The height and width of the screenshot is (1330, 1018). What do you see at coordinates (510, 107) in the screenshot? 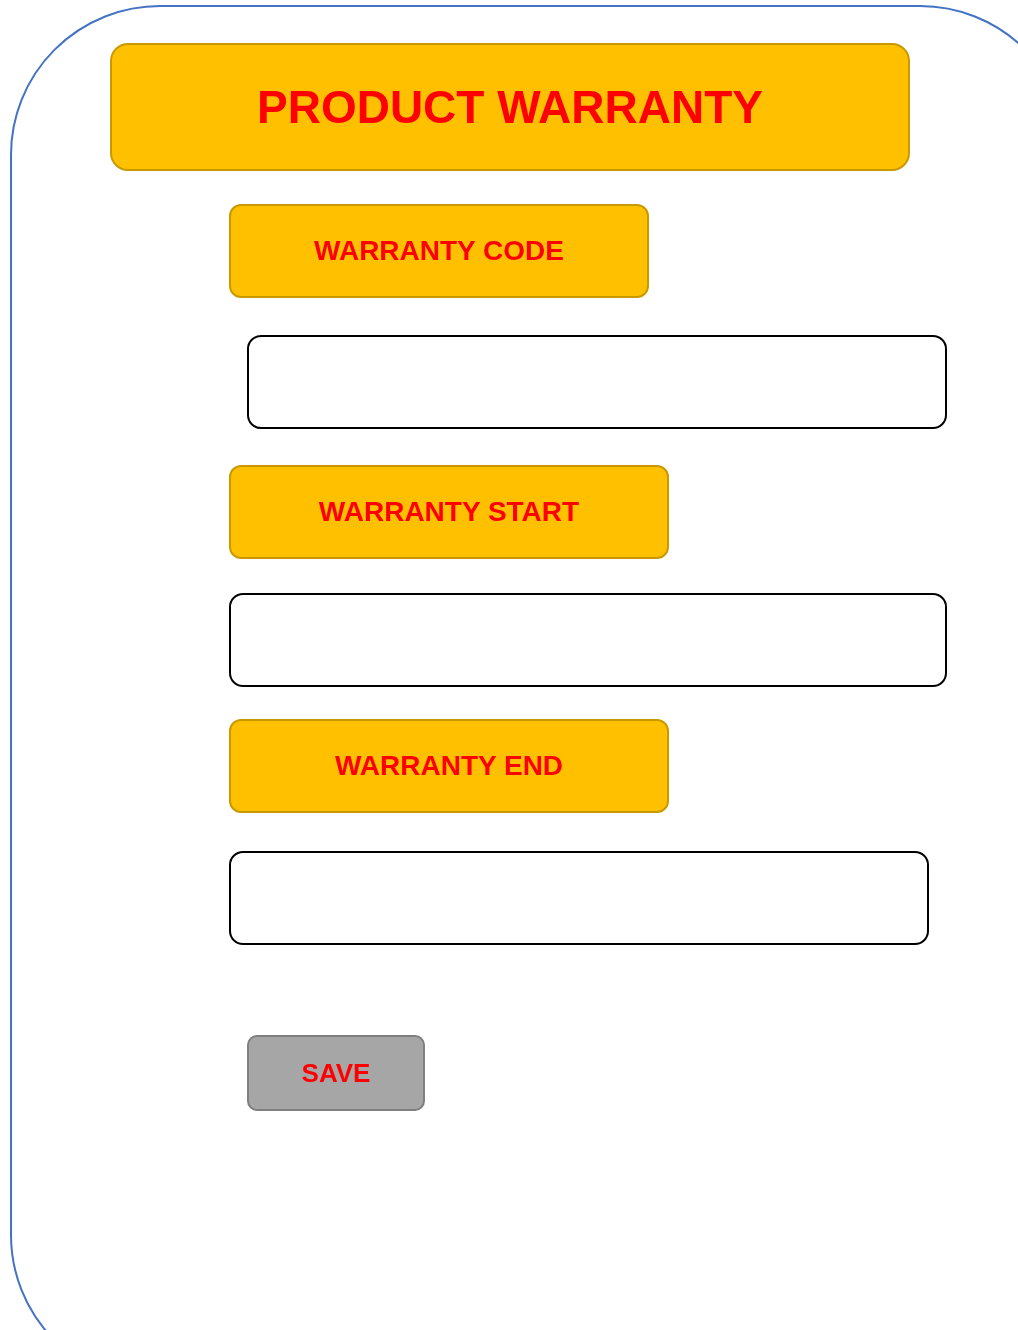
I see `form-title: PRODUCT WARRANTY` at bounding box center [510, 107].